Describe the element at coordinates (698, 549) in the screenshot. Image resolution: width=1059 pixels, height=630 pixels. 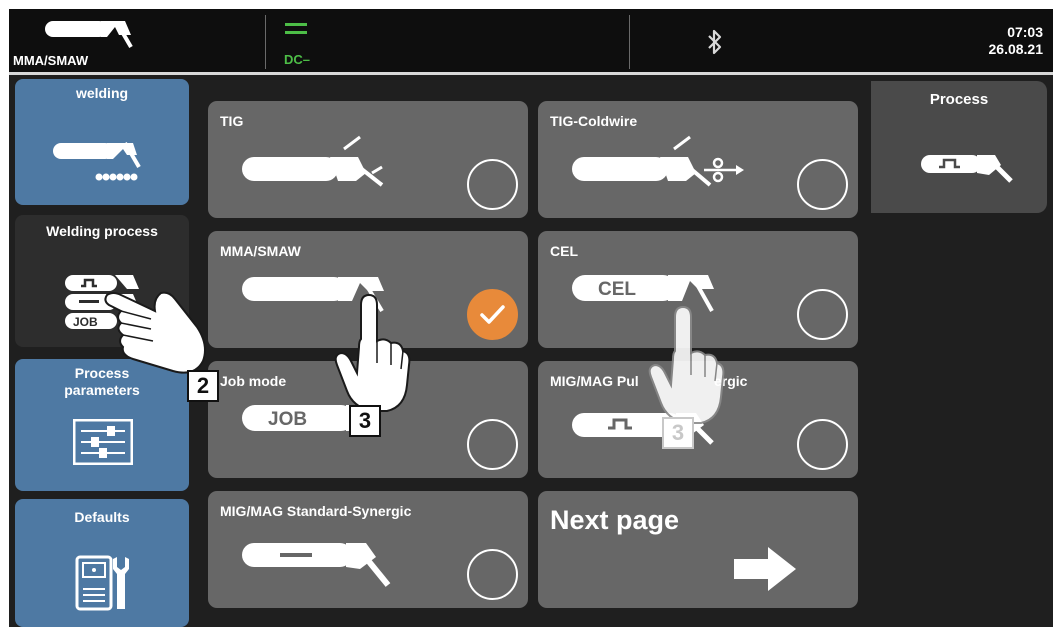
I see `next-page-button: Next page` at that location.